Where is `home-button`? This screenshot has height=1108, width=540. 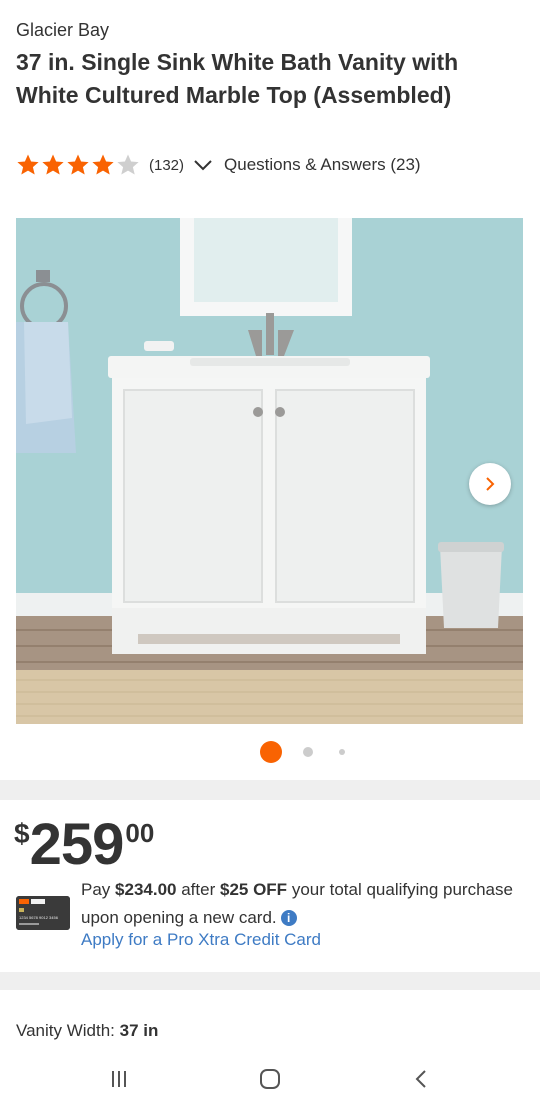
home-button is located at coordinates (270, 1079).